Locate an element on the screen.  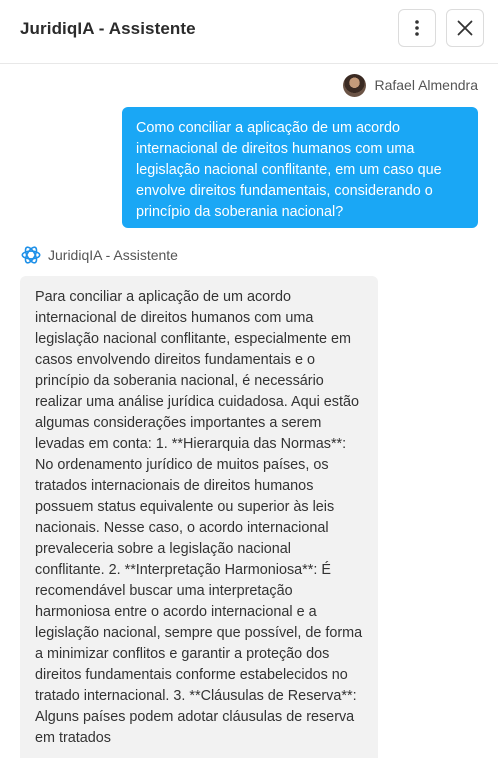
header-title: JuridiqIA - Assistente is located at coordinates (108, 28).